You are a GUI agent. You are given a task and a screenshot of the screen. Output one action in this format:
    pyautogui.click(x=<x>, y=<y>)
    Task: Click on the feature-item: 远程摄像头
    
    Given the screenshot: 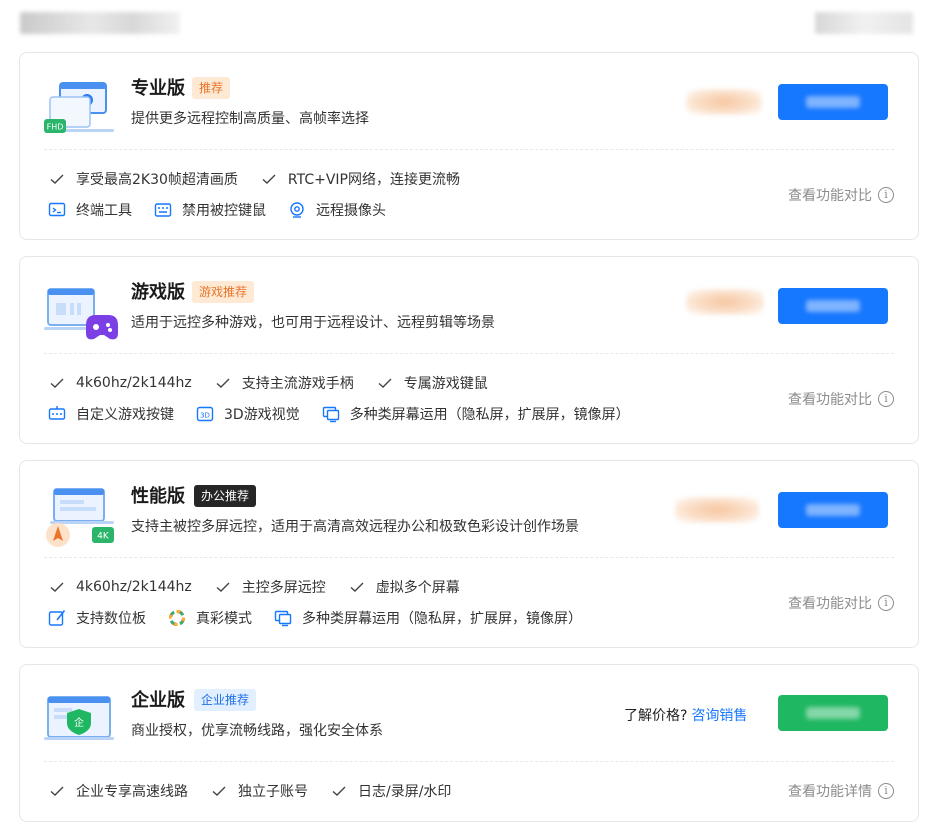 What is the action you would take?
    pyautogui.click(x=337, y=210)
    